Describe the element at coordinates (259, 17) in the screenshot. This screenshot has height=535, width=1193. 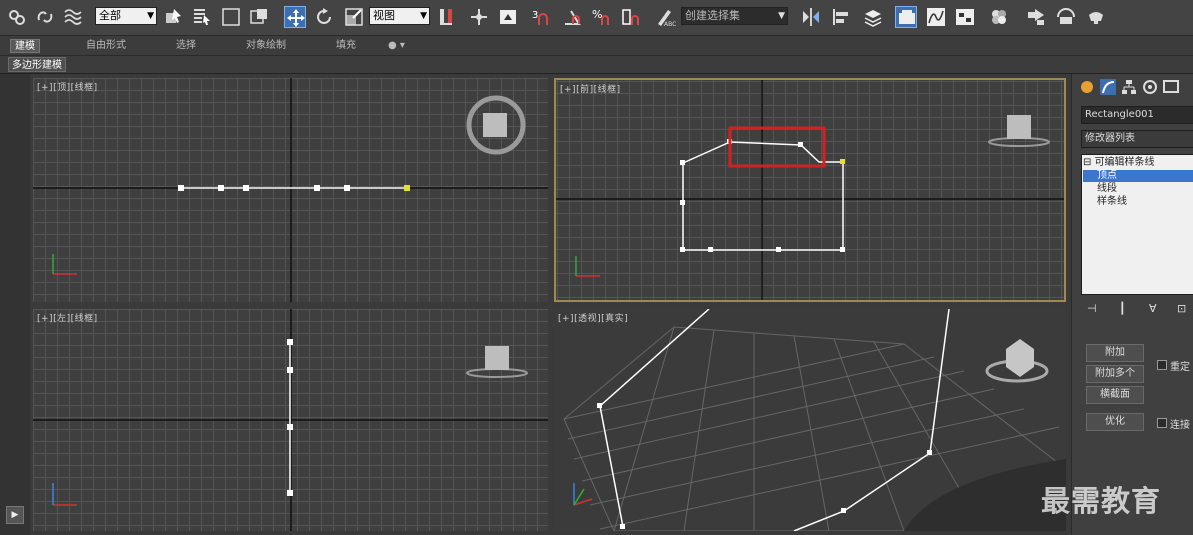
I see `window-crossing-icon` at that location.